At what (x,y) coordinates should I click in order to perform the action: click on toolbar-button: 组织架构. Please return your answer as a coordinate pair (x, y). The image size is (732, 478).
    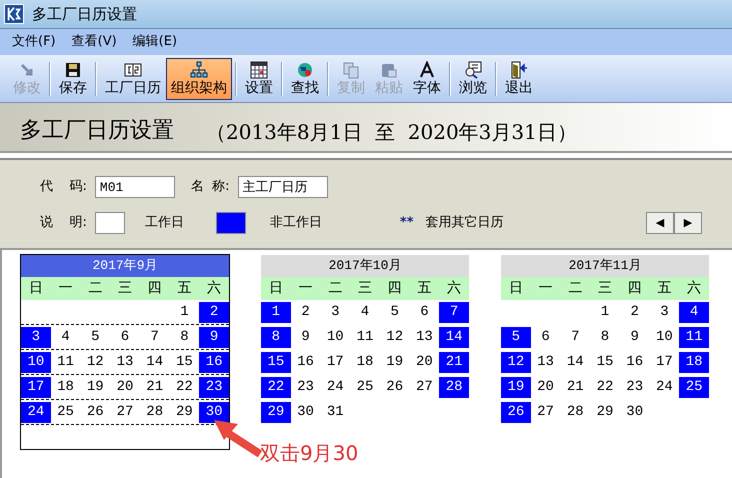
    Looking at the image, I should click on (199, 79).